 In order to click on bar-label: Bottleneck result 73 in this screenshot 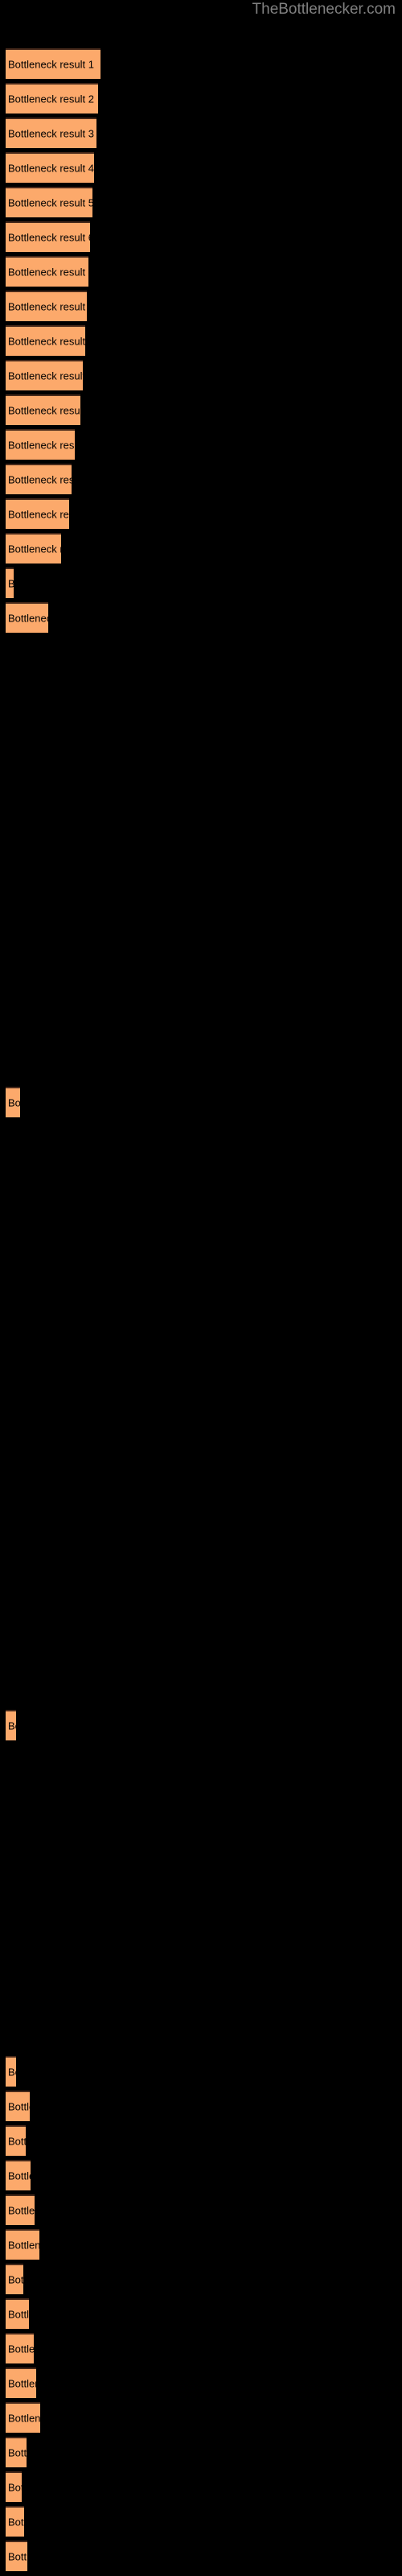, I will do `click(17, 2556)`.